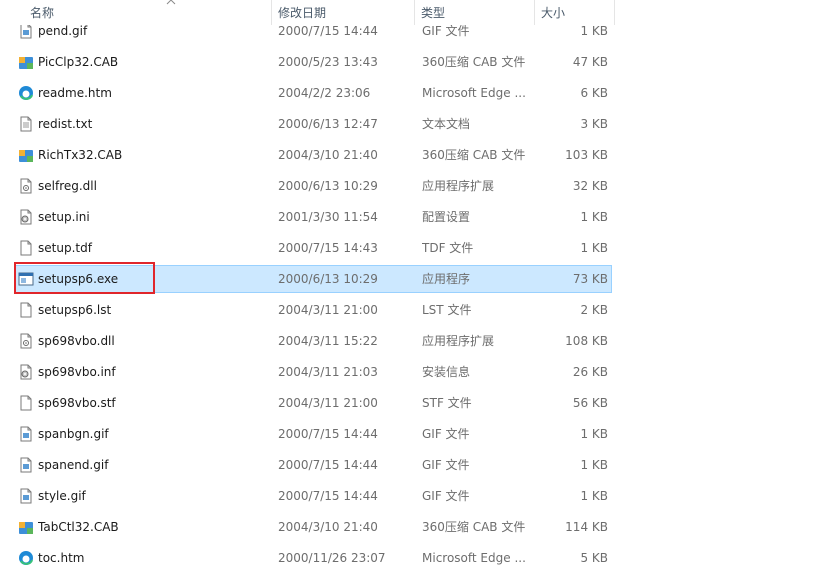  Describe the element at coordinates (586, 155) in the screenshot. I see `file-size: 103 KB` at that location.